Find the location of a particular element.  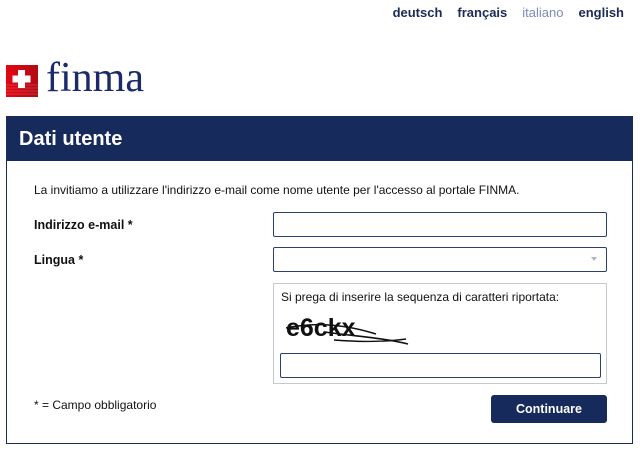

language-label: Lingua * is located at coordinates (59, 260).